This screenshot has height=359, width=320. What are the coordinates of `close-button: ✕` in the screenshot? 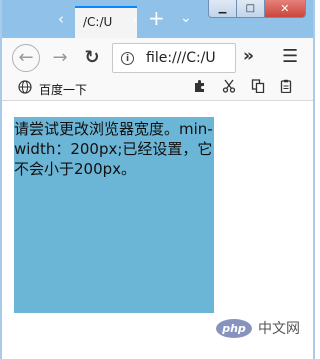 It's located at (284, 8).